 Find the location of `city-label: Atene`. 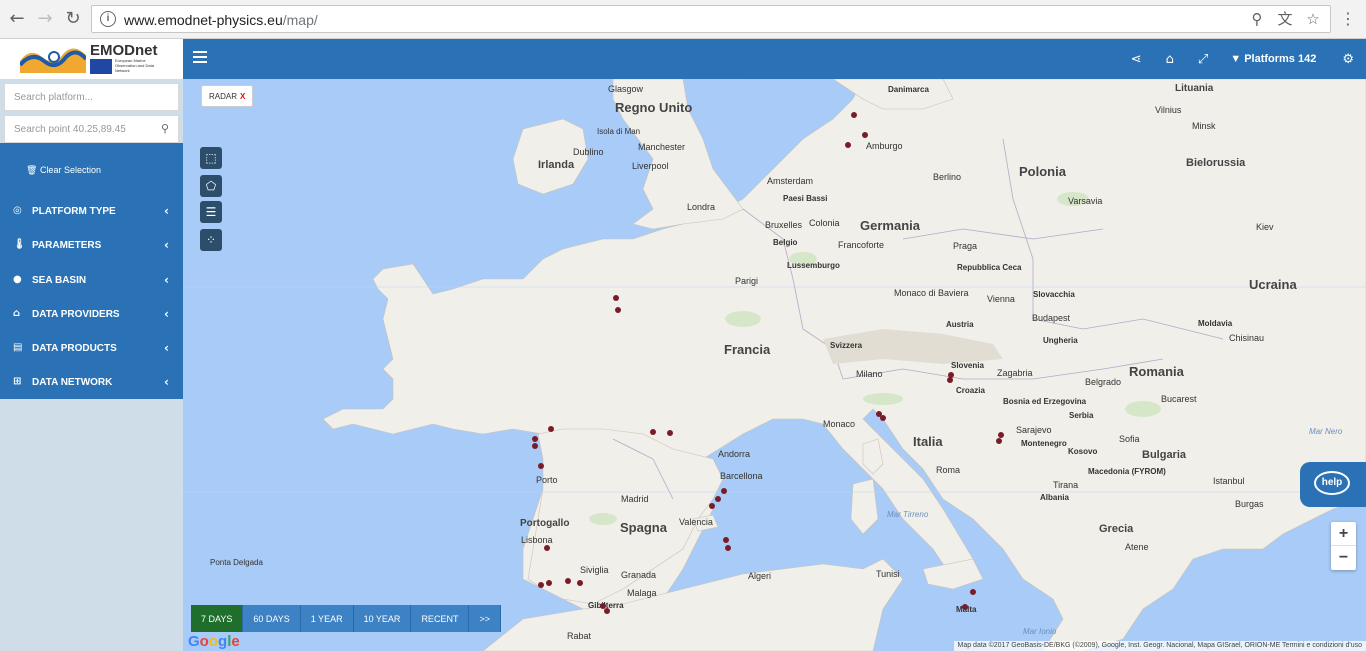

city-label: Atene is located at coordinates (1137, 547).